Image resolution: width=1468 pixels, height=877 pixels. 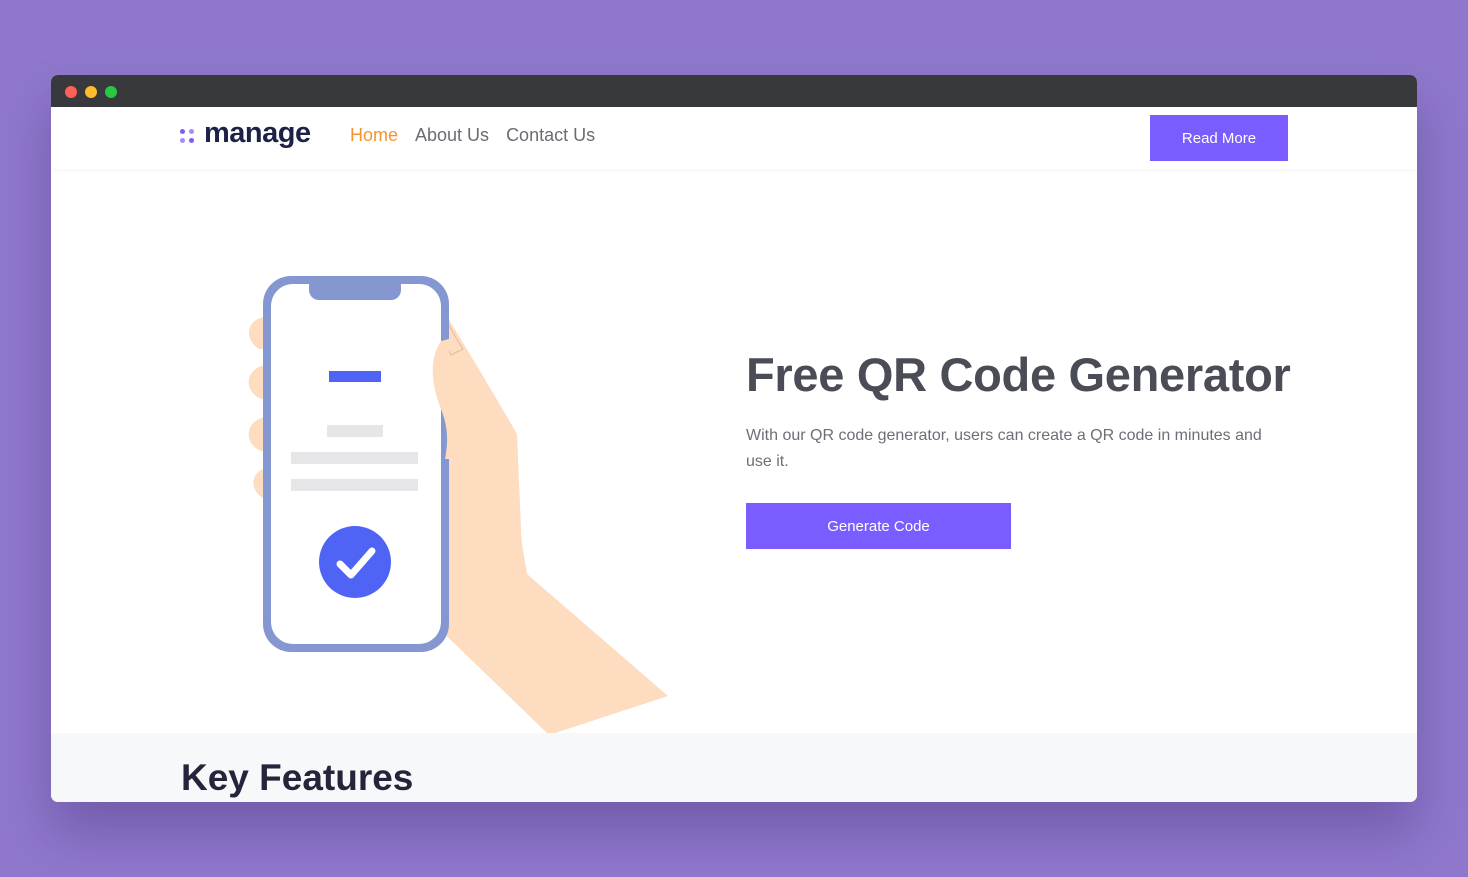 I want to click on main-nav: Home About Us Contact Us, so click(x=481, y=135).